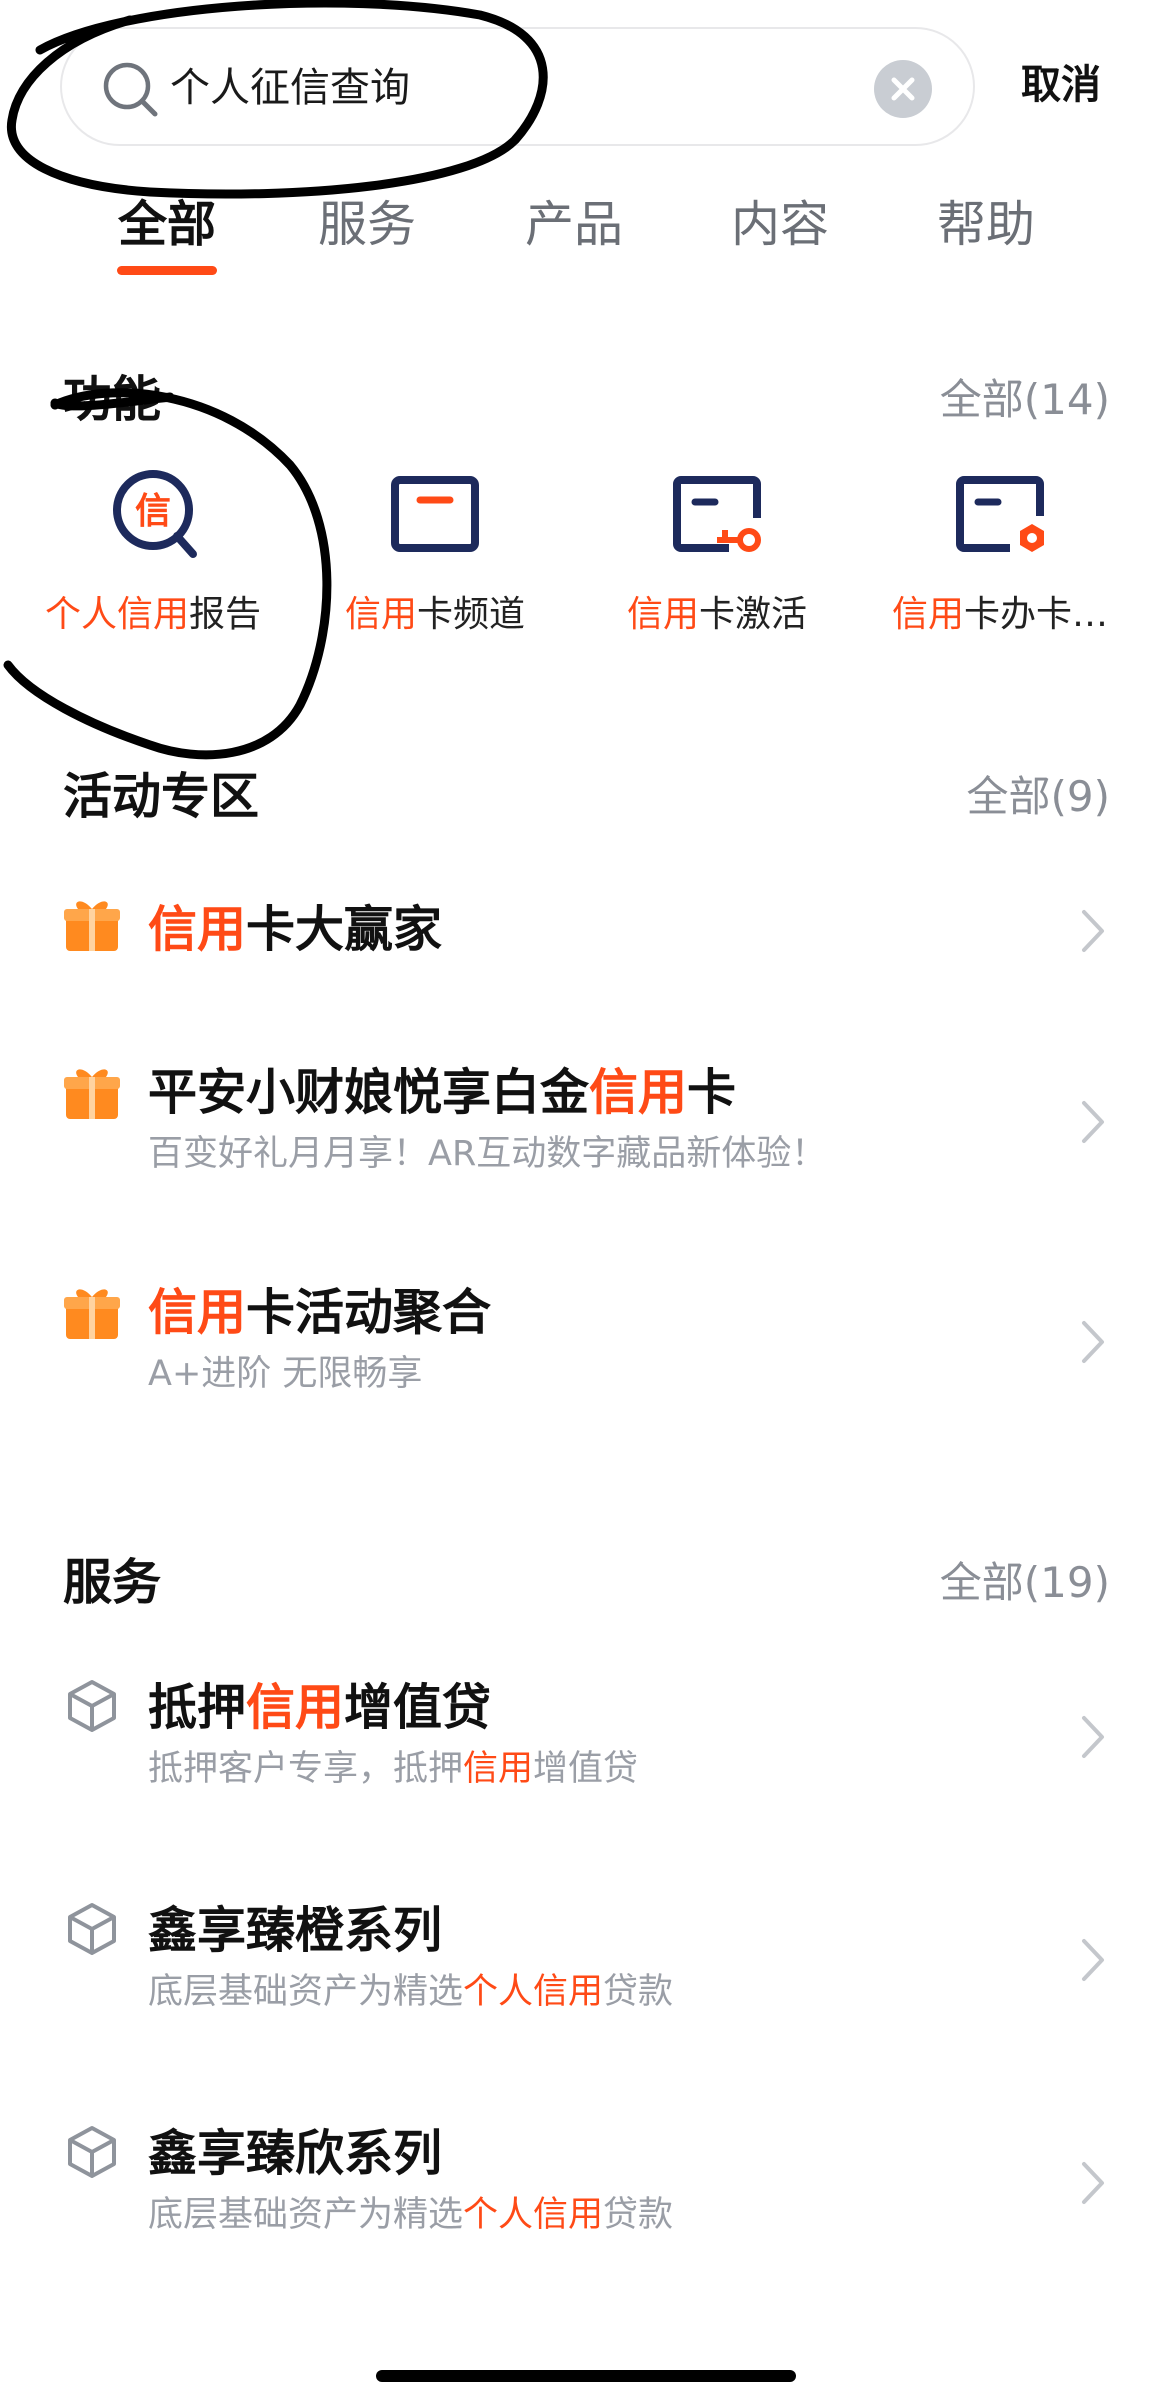 The height and width of the screenshot is (2382, 1170). I want to click on card-apply-icon, so click(1000, 514).